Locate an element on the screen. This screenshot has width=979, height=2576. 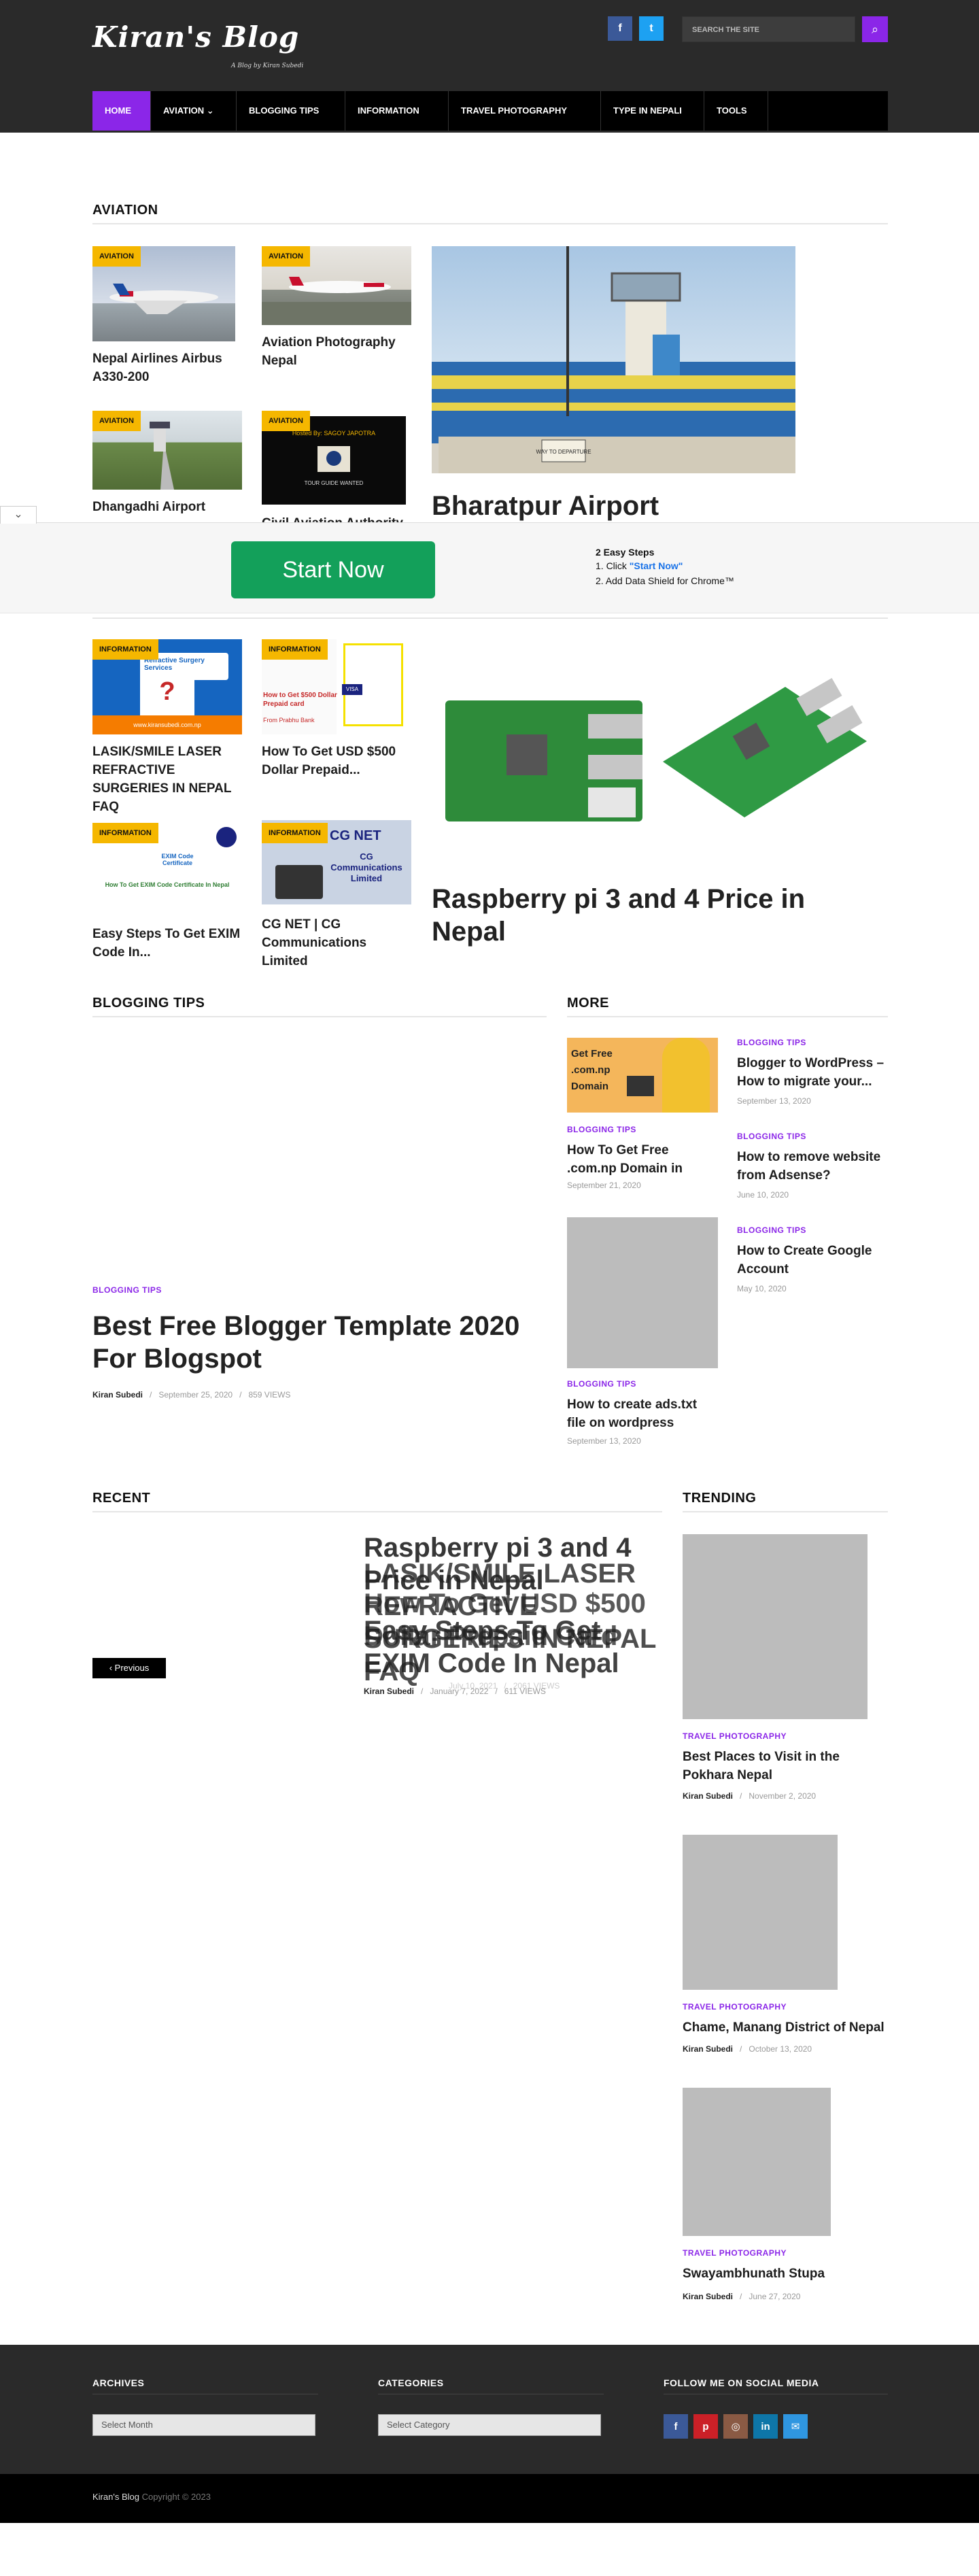
post-meta: Kiran Subedi / June 27, 2020 is located at coordinates (742, 2296).